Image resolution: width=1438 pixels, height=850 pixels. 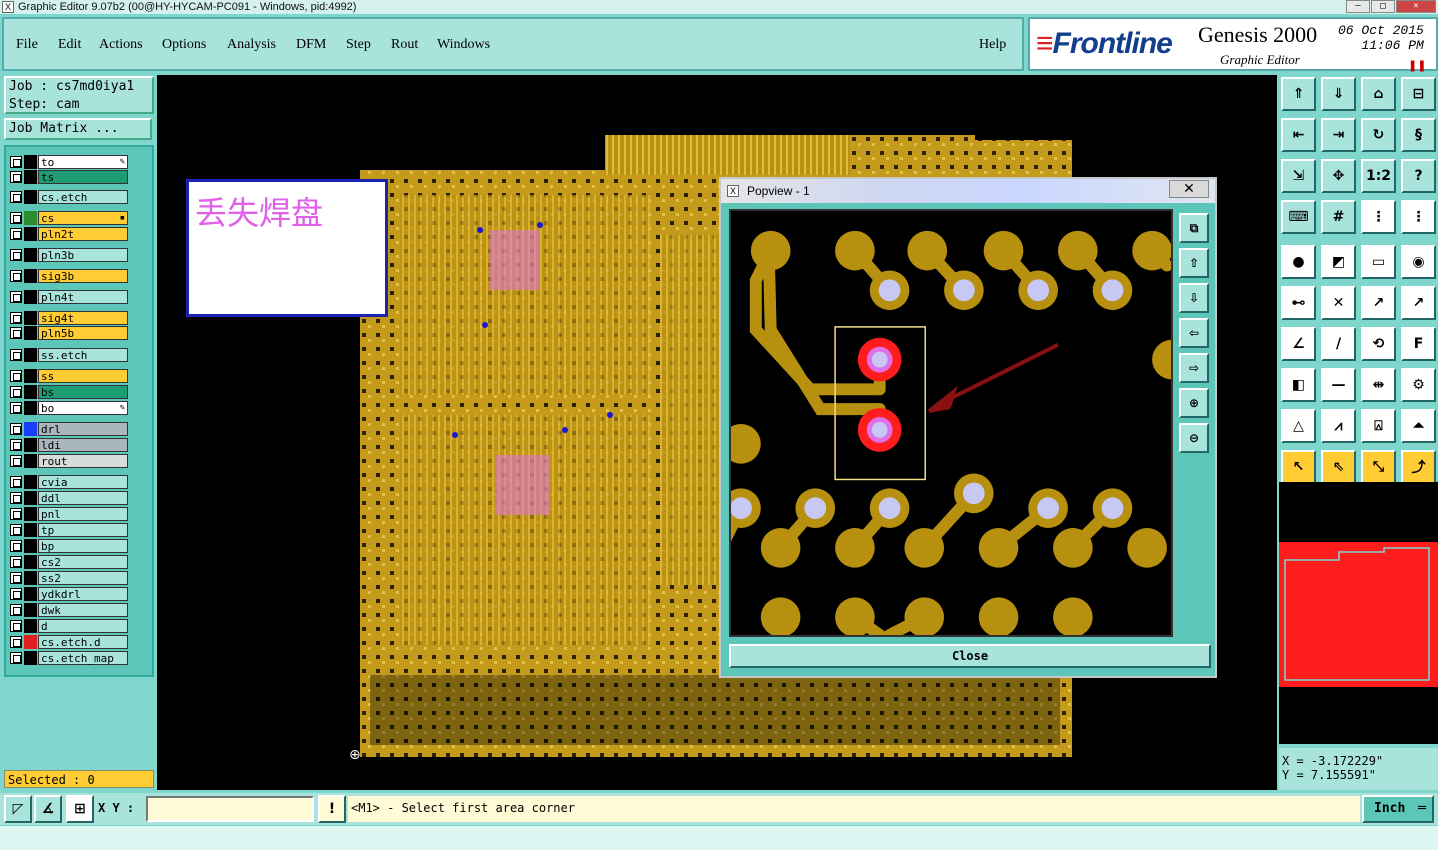 I want to click on layer-row: cs ▪, so click(x=69, y=218).